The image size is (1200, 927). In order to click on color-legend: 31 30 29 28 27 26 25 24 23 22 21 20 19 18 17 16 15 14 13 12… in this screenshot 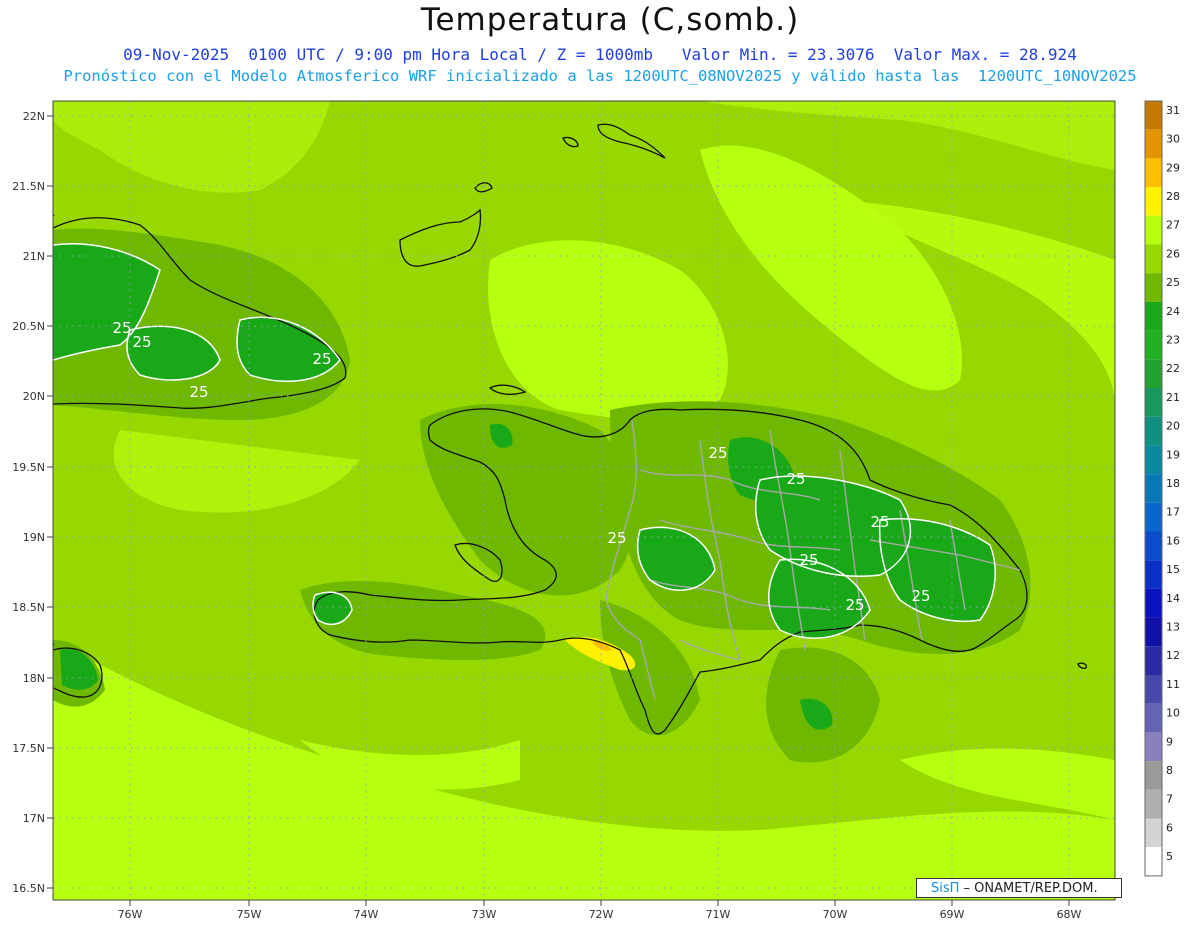, I will do `click(1162, 488)`.